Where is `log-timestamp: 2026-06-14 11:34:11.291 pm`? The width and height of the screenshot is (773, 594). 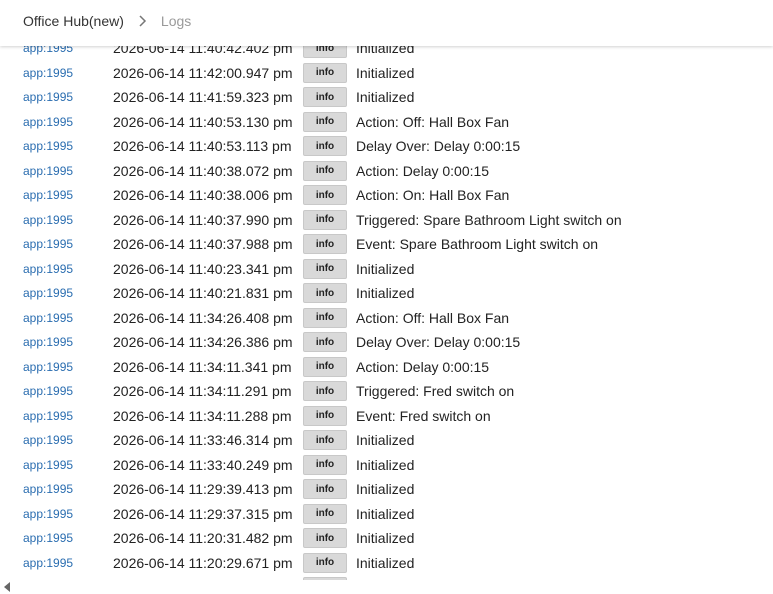
log-timestamp: 2026-06-14 11:34:11.291 pm is located at coordinates (202, 391).